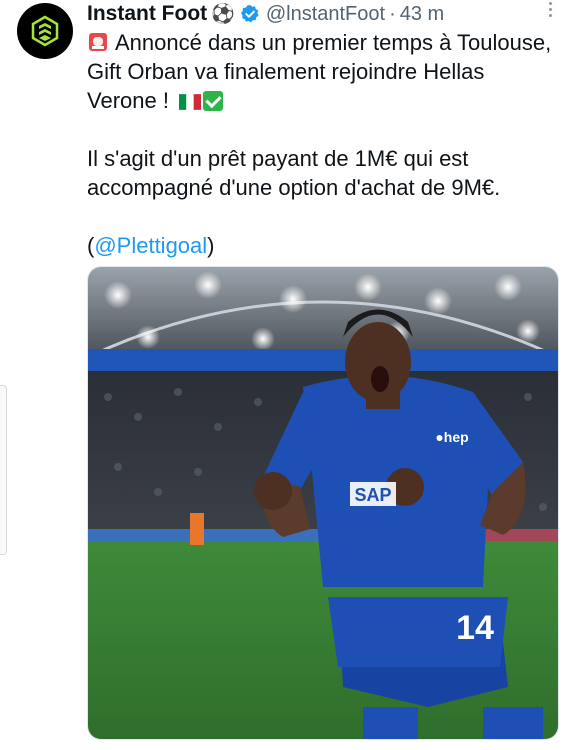  I want to click on tweet-header: Instant Foot ⚽ @lnstantFoot · 43 m, so click(320, 14).